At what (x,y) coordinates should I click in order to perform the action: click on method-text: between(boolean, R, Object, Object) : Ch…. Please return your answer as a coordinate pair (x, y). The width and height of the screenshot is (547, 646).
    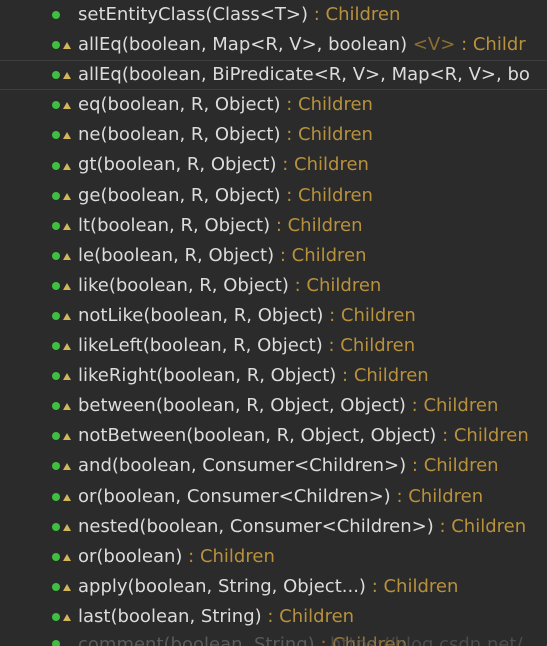
    Looking at the image, I should click on (288, 406).